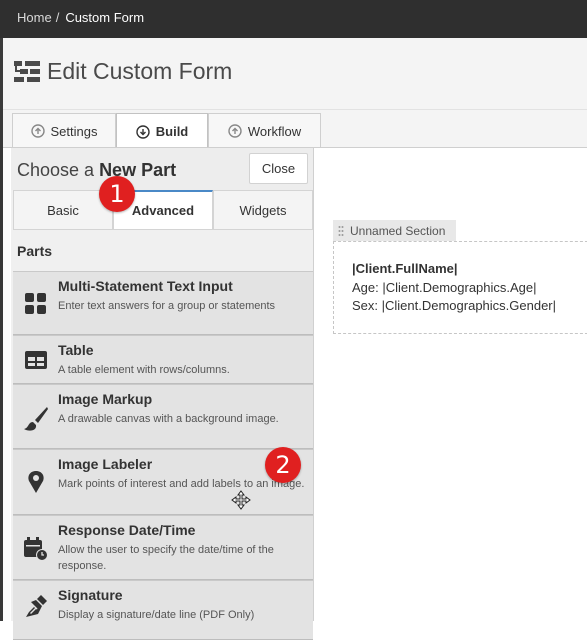 Image resolution: width=587 pixels, height=640 pixels. Describe the element at coordinates (293, 19) in the screenshot. I see `top-nav-bar: Home / Custom Form` at that location.